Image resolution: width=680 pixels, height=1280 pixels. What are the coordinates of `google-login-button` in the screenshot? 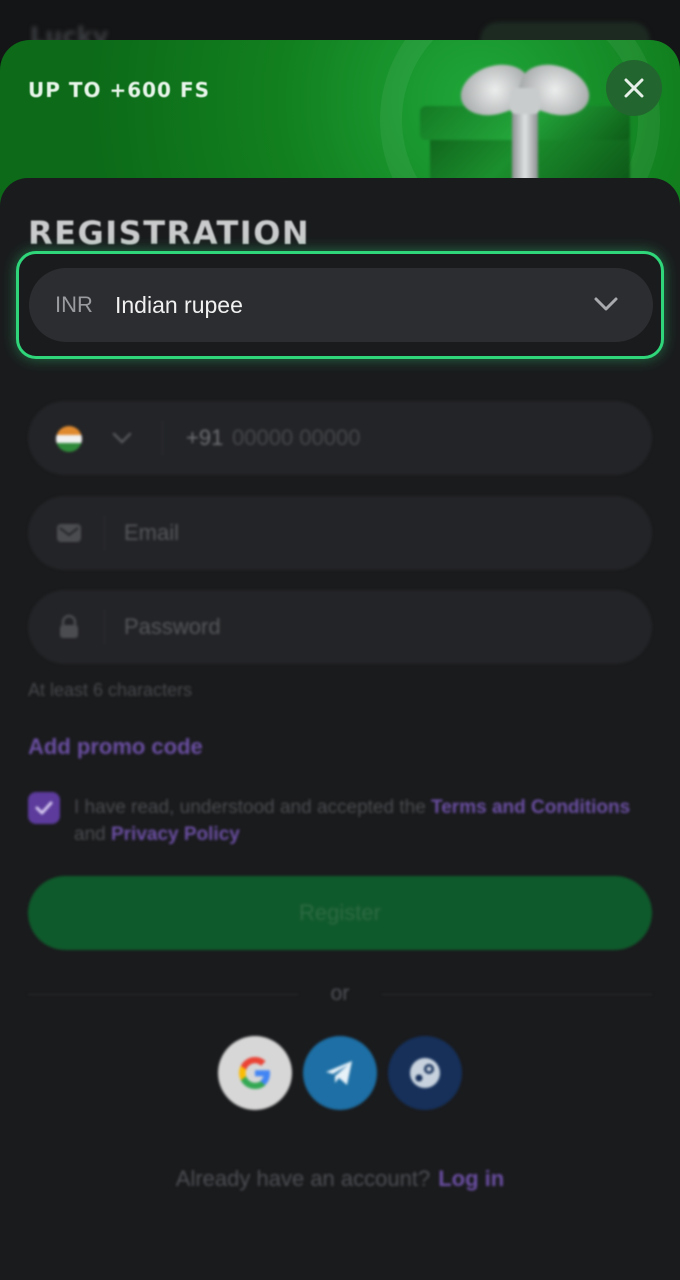 It's located at (255, 1073).